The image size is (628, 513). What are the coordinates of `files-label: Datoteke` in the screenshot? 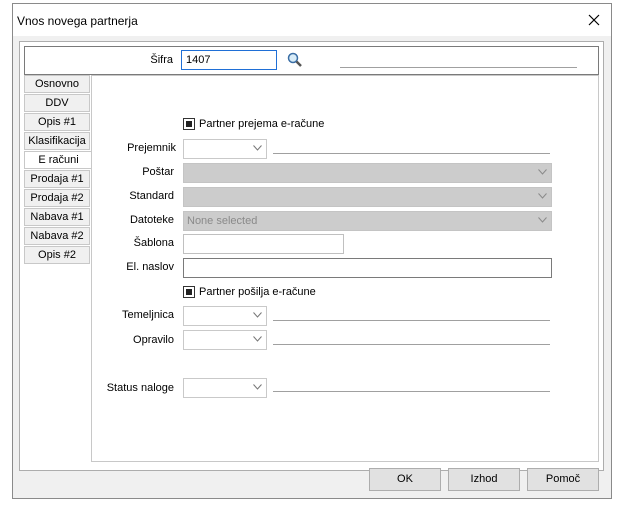 It's located at (151, 220).